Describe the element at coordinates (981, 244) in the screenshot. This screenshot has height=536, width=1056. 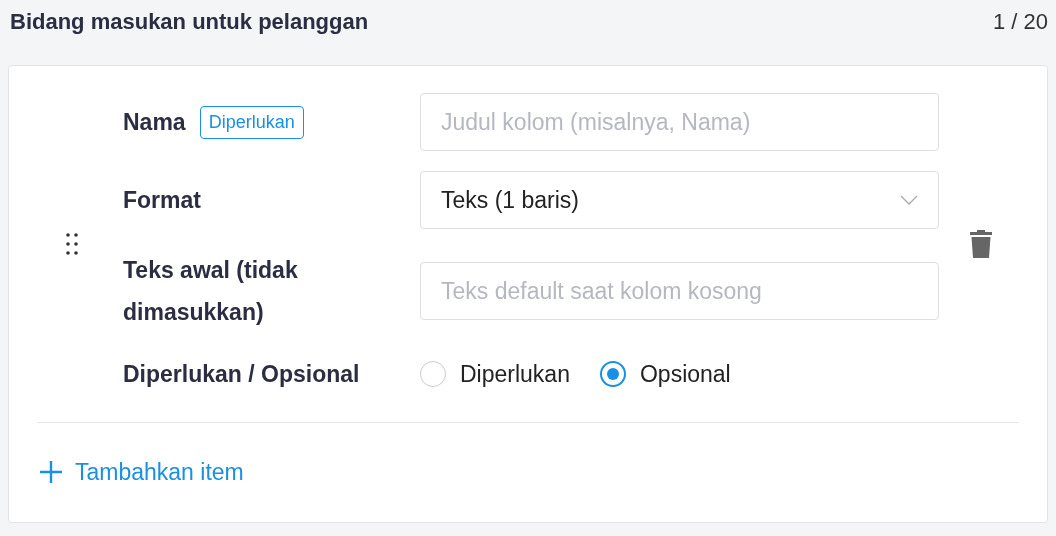
I see `trash-icon` at that location.